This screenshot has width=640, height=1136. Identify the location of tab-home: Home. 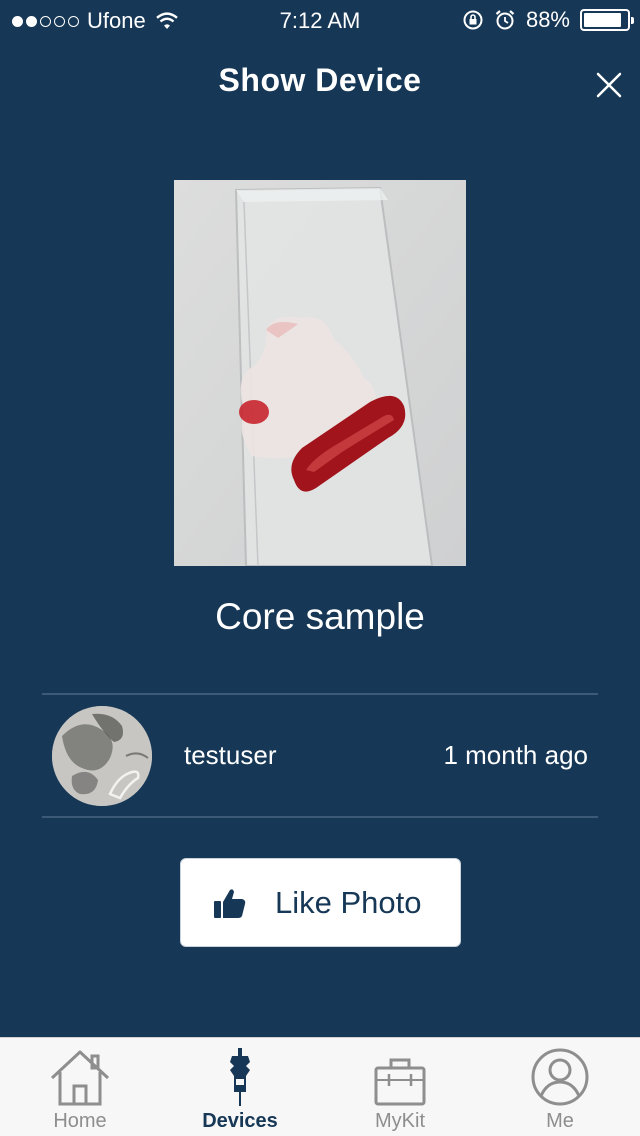
(80, 1087).